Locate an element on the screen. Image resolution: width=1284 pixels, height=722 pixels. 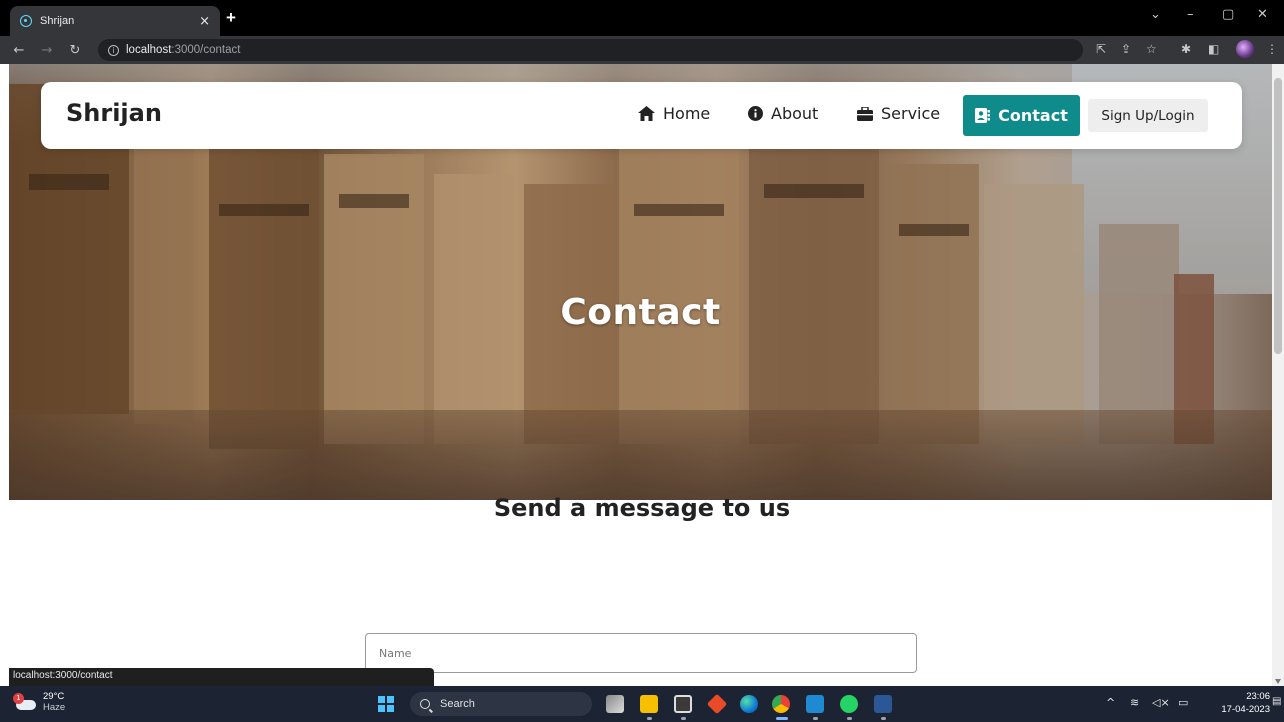
search-icon is located at coordinates (425, 704).